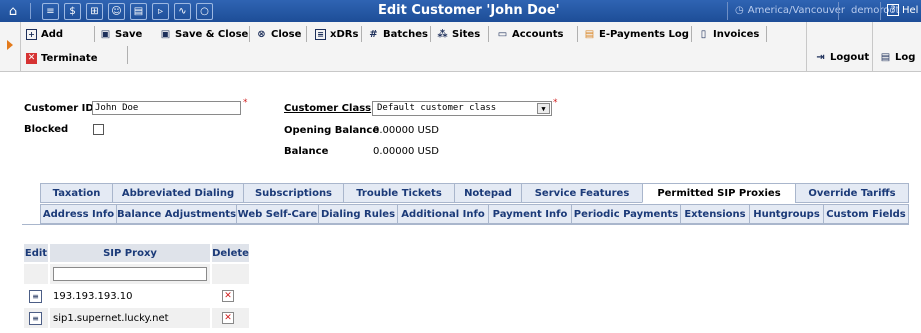 The image size is (921, 333). Describe the element at coordinates (820, 57) in the screenshot. I see `logout-icon: ⇥` at that location.